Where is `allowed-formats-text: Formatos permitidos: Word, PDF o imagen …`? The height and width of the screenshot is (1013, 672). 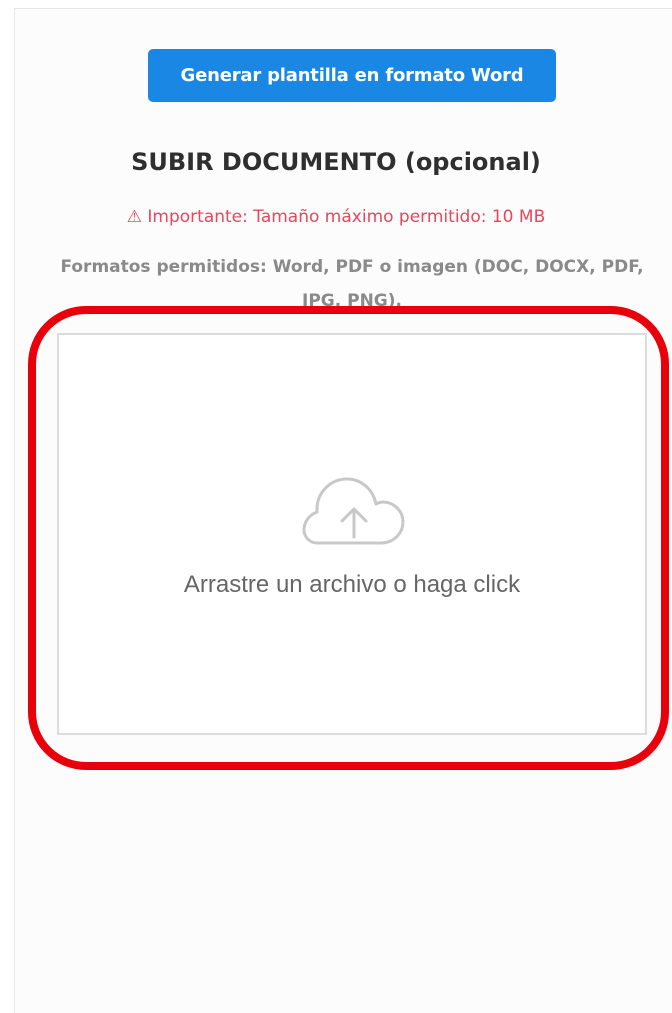 allowed-formats-text: Formatos permitidos: Word, PDF o imagen … is located at coordinates (352, 284).